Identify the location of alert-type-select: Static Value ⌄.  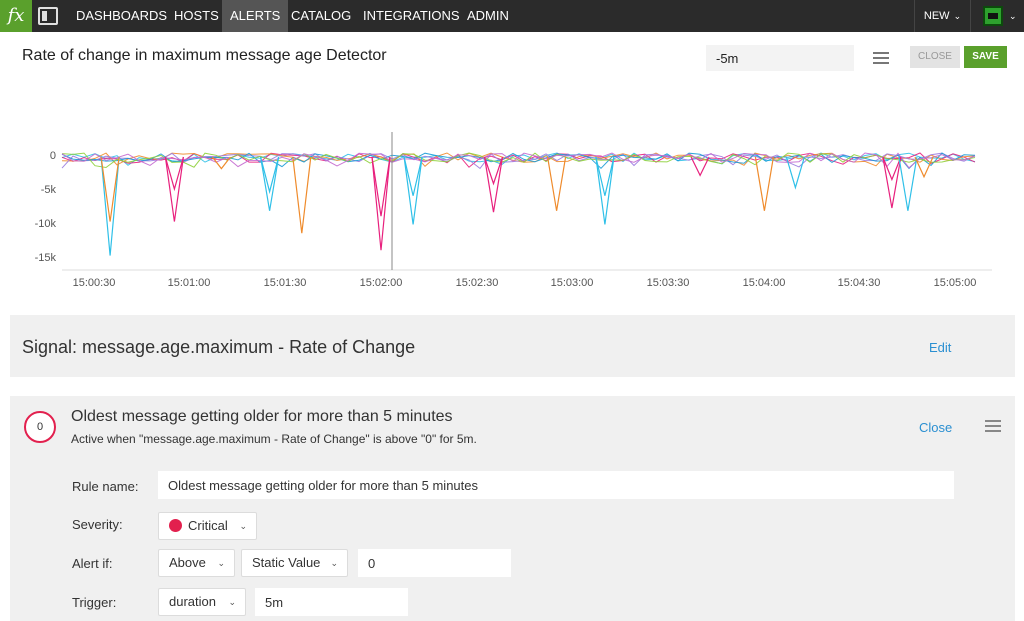
(294, 563).